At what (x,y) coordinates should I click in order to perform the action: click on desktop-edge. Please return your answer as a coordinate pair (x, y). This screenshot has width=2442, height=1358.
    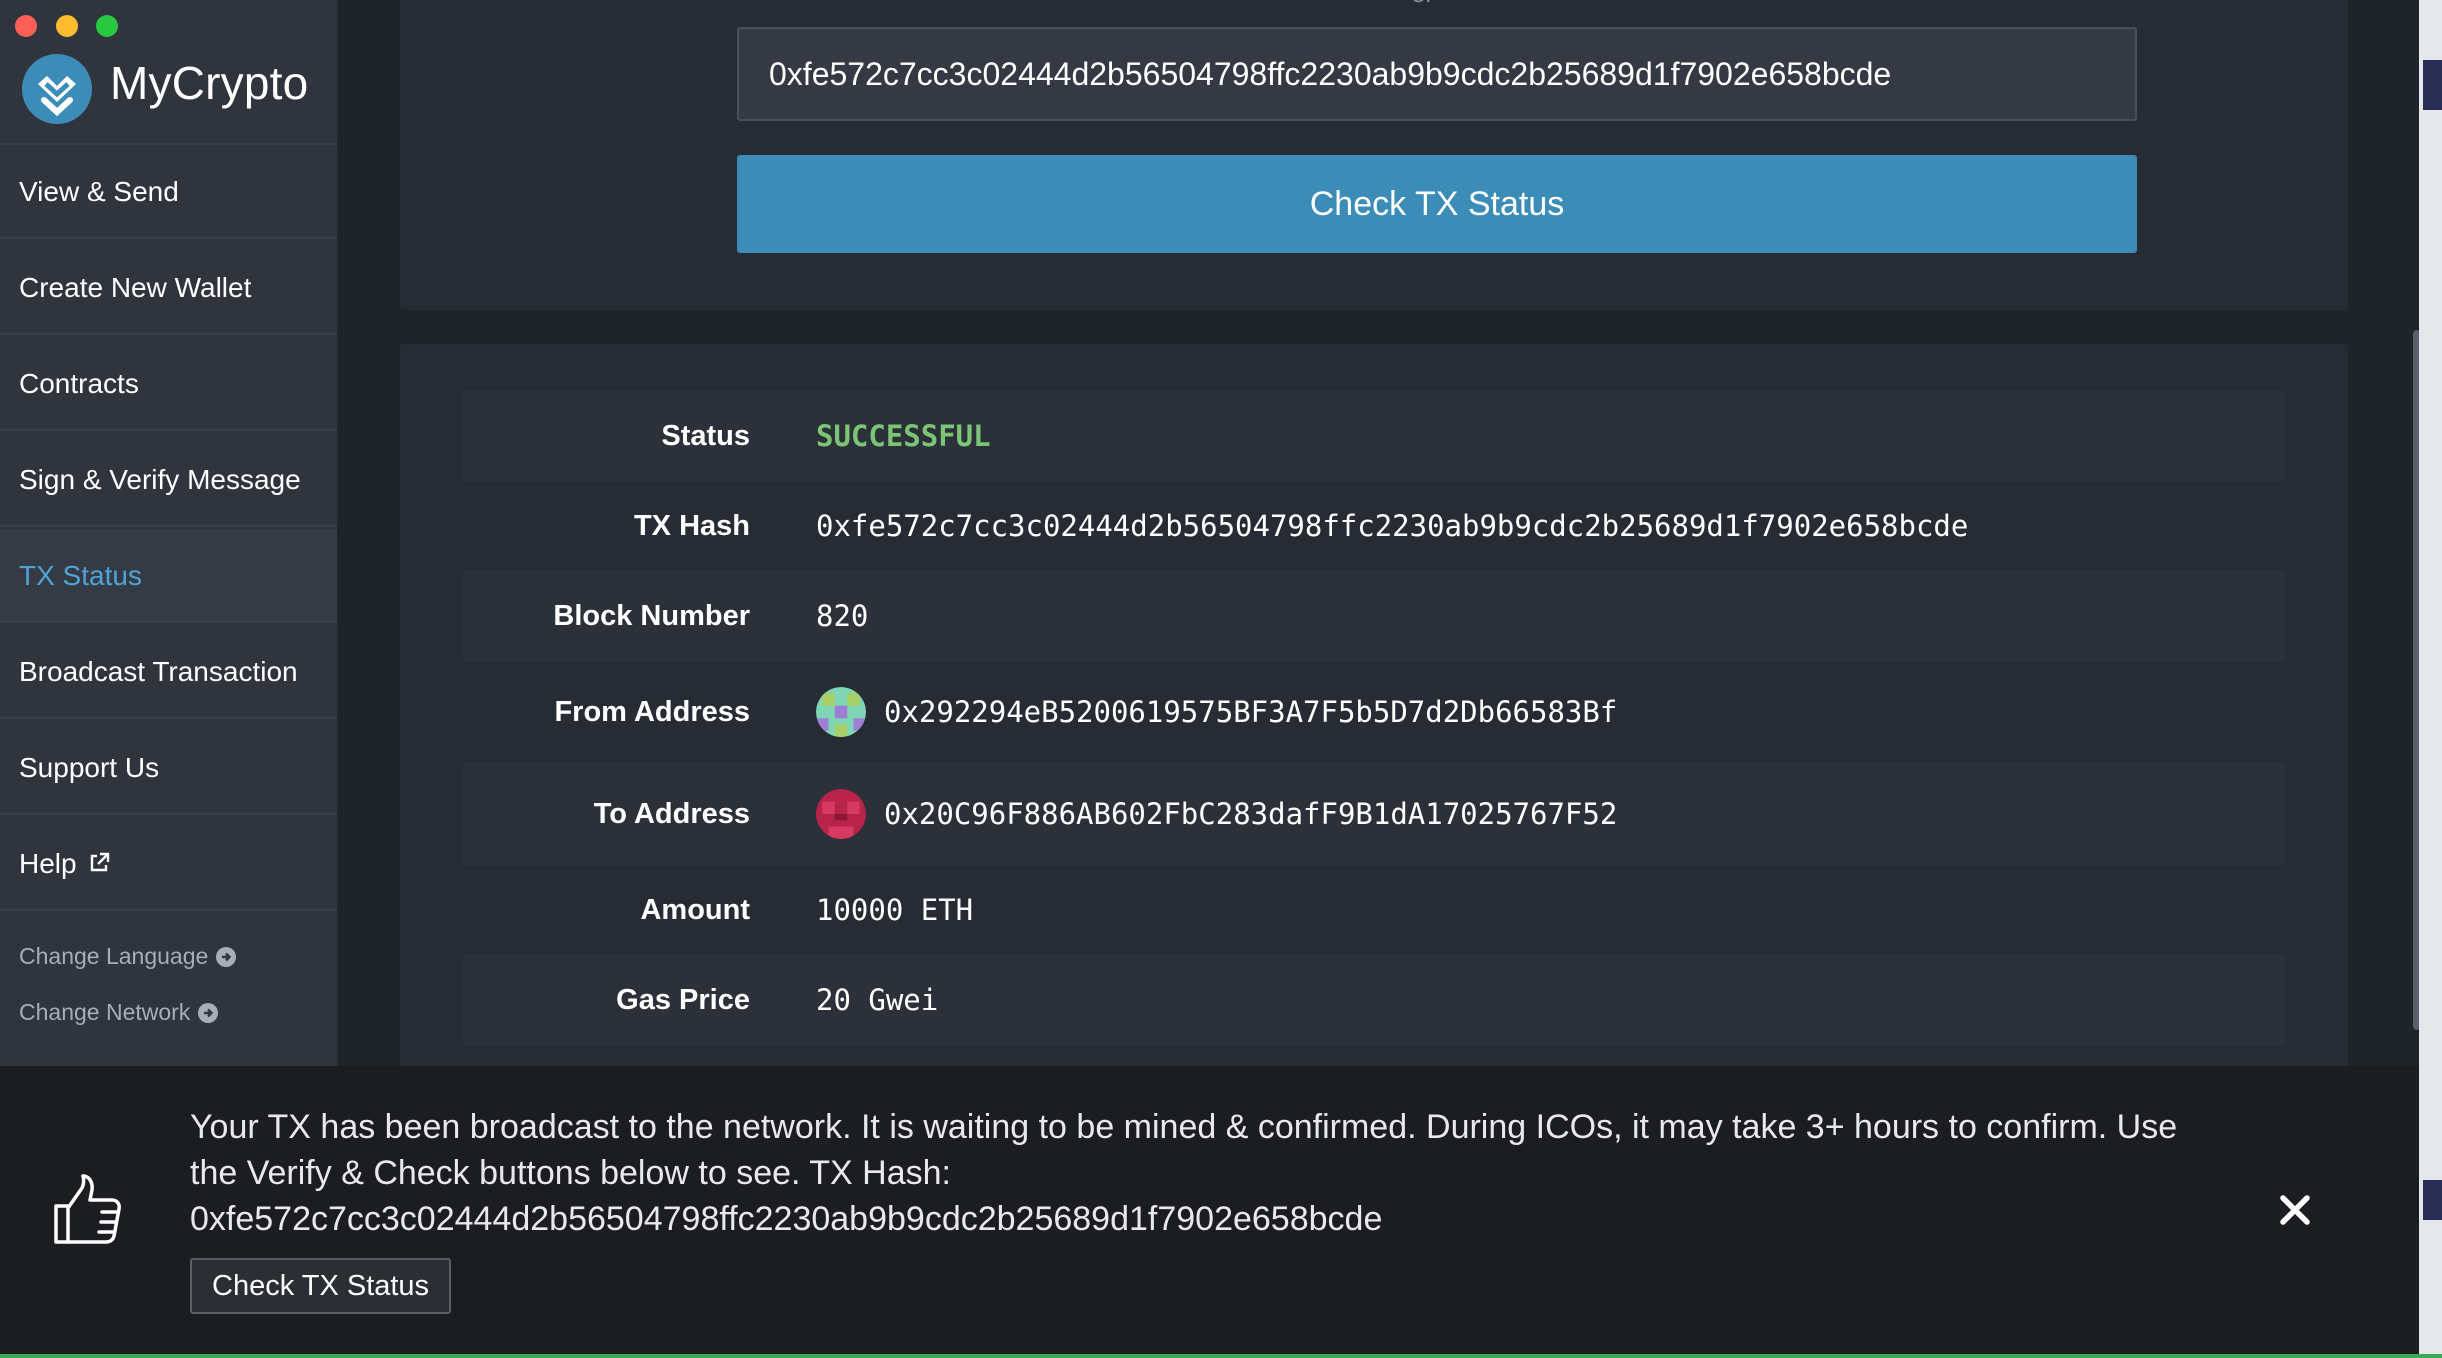
    Looking at the image, I should click on (2430, 679).